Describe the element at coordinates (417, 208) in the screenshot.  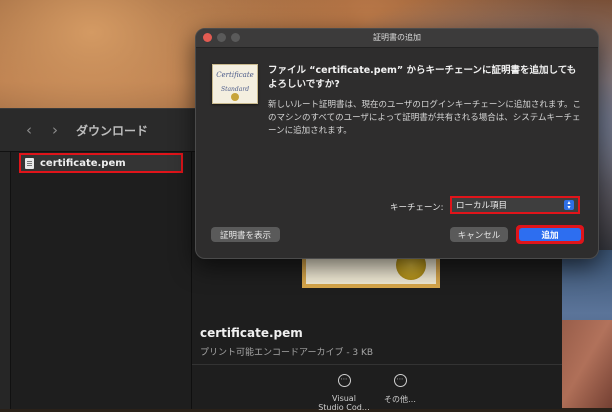
I see `keychain-label: キーチェーン:` at that location.